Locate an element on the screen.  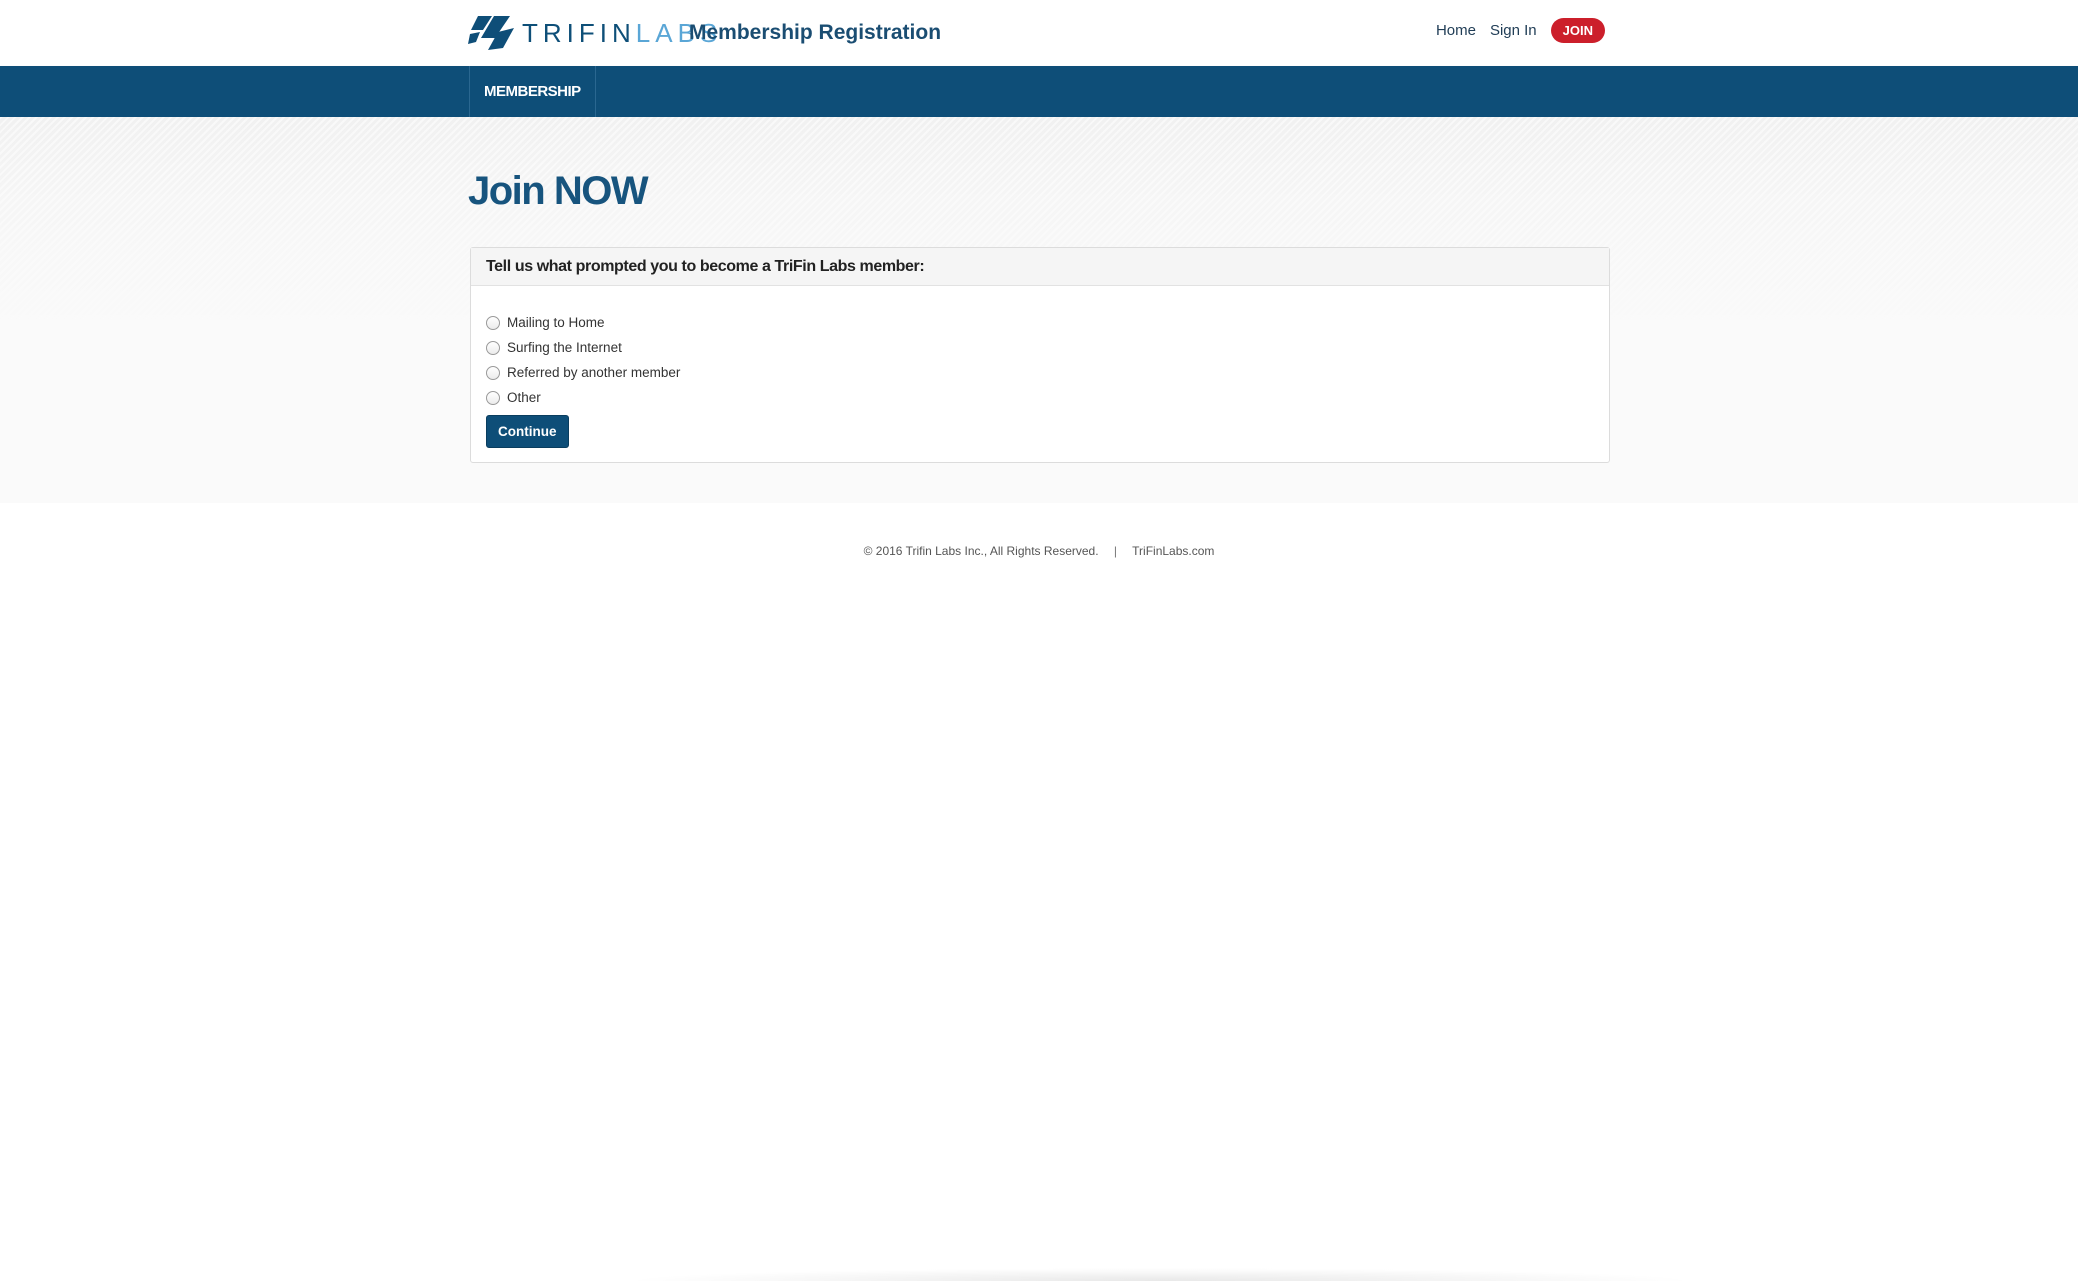
tab-membership: MEMBERSHIP is located at coordinates (532, 91).